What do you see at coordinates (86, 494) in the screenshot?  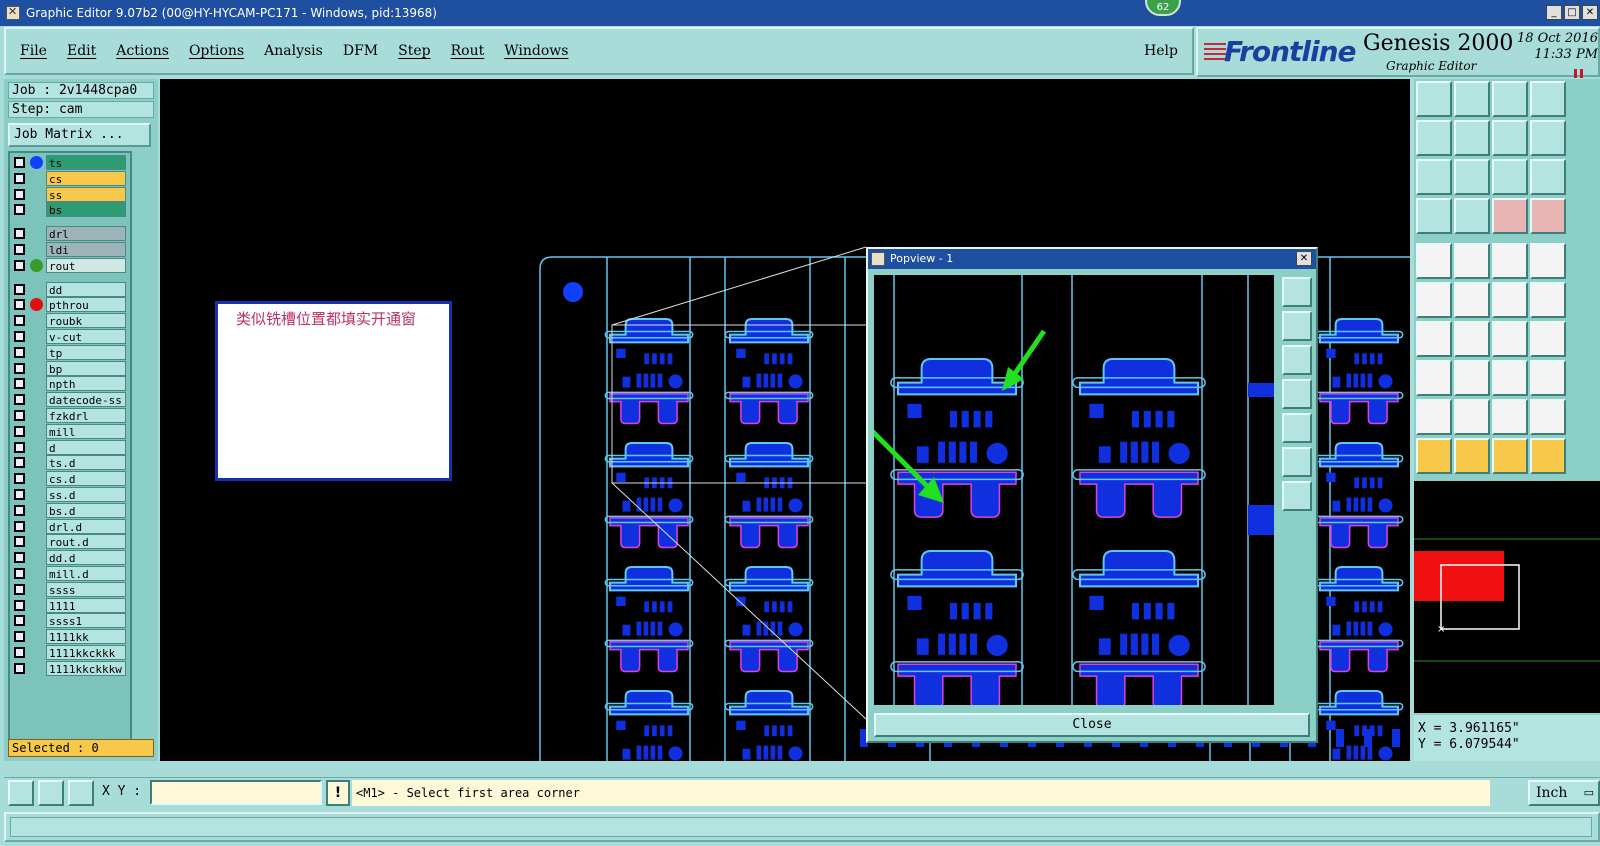 I see `layer-name: ss.d` at bounding box center [86, 494].